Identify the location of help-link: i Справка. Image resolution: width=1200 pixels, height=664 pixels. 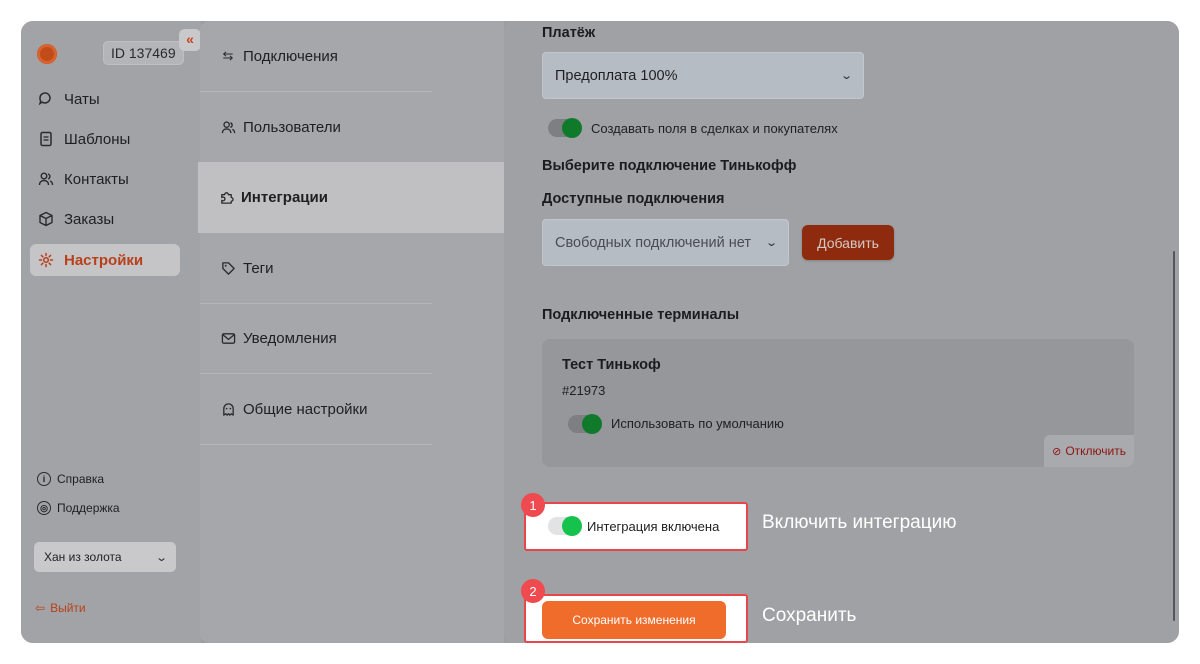
(70, 479).